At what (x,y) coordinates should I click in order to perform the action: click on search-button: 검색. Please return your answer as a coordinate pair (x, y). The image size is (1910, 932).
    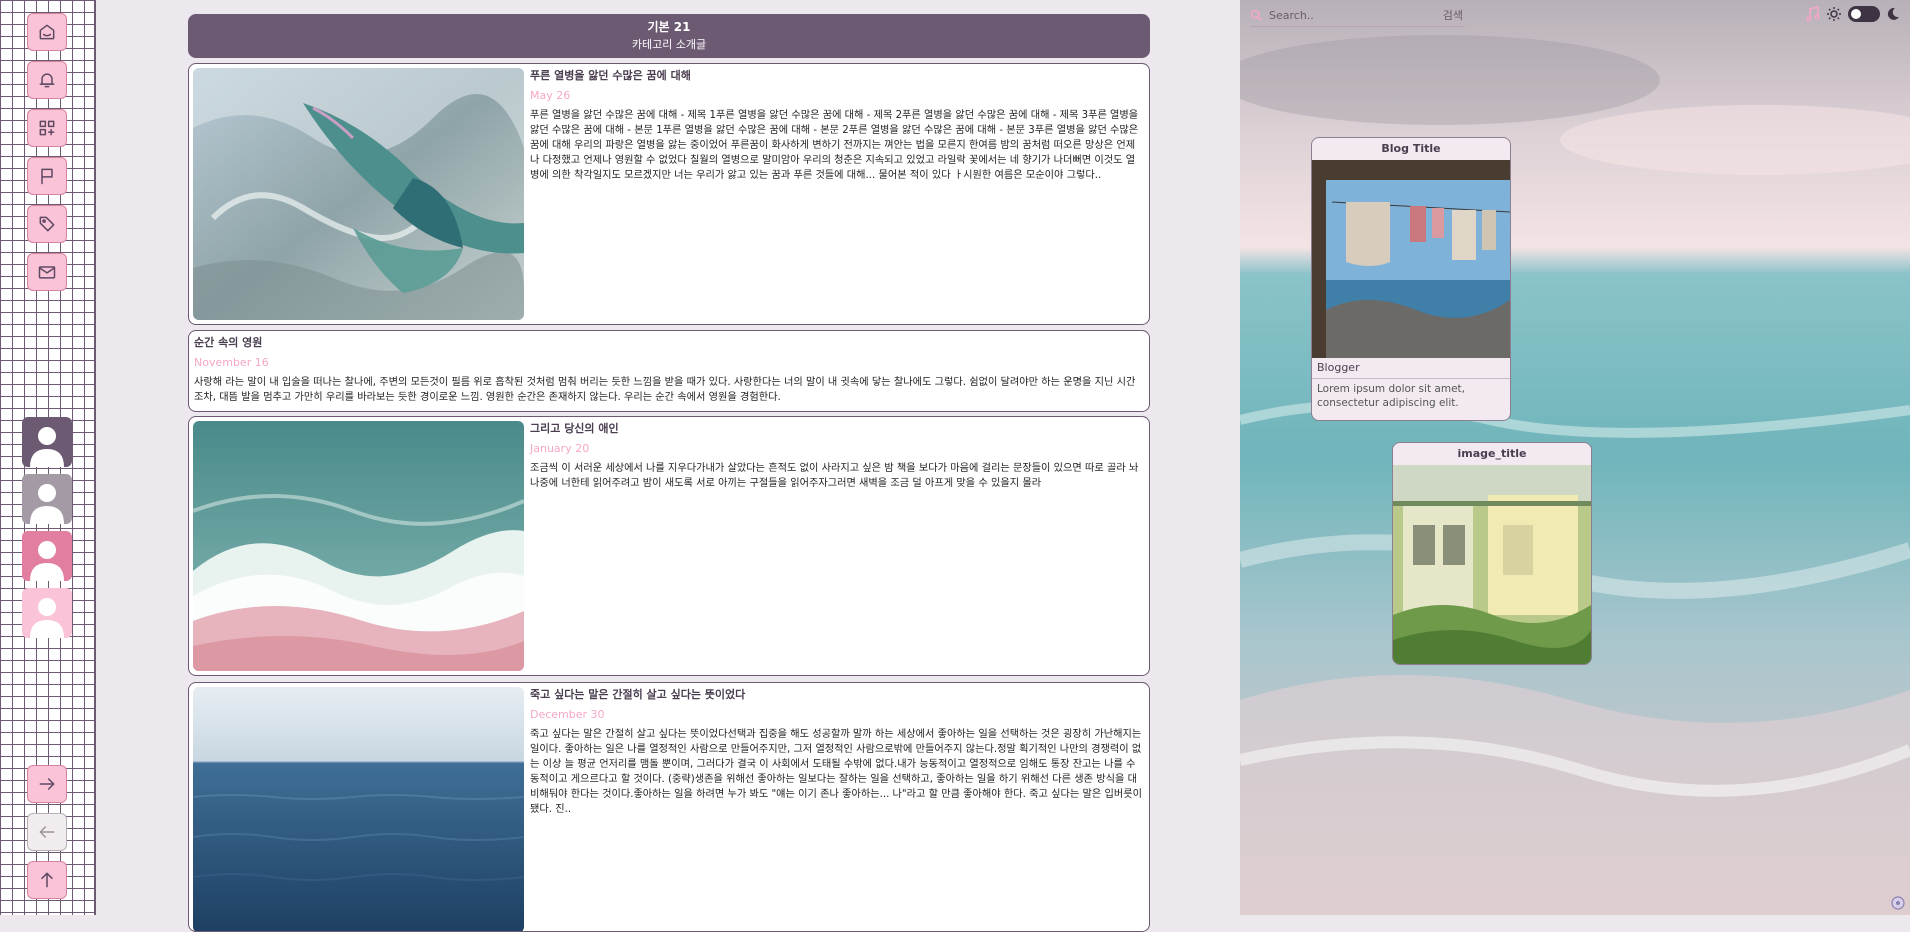
    Looking at the image, I should click on (1453, 15).